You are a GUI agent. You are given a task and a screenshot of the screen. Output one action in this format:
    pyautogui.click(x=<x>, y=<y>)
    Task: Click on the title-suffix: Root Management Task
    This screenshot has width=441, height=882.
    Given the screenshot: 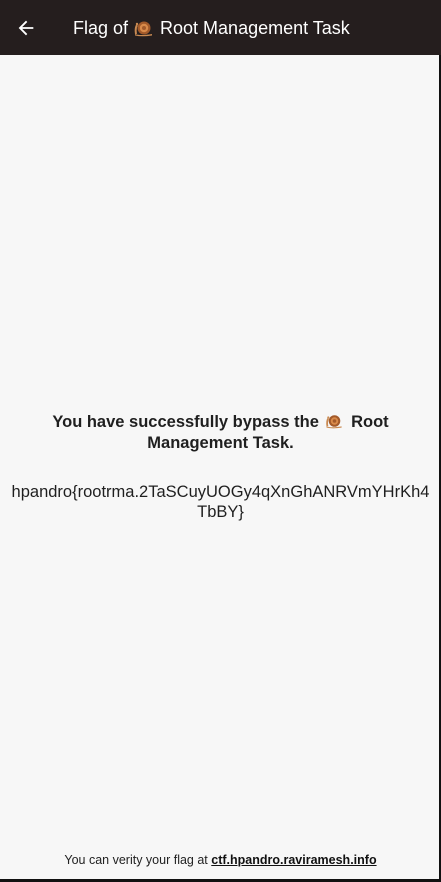 What is the action you would take?
    pyautogui.click(x=255, y=27)
    